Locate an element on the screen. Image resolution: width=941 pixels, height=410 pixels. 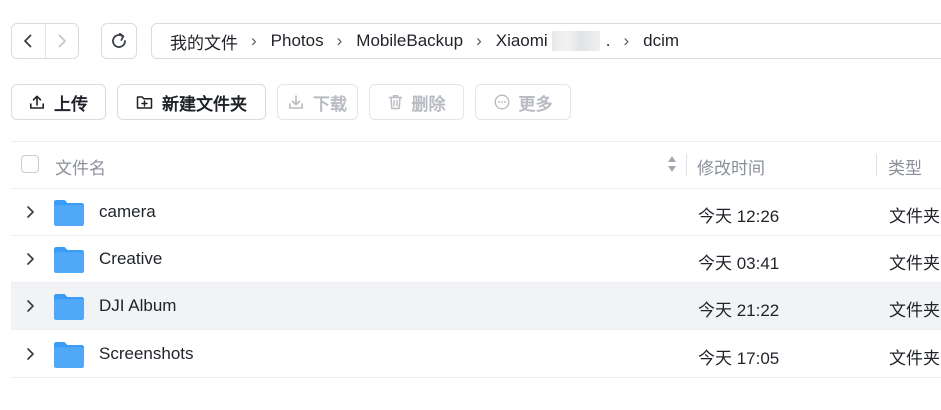
breadcrumb-item-xiaomi: Xiaomi. is located at coordinates (553, 41).